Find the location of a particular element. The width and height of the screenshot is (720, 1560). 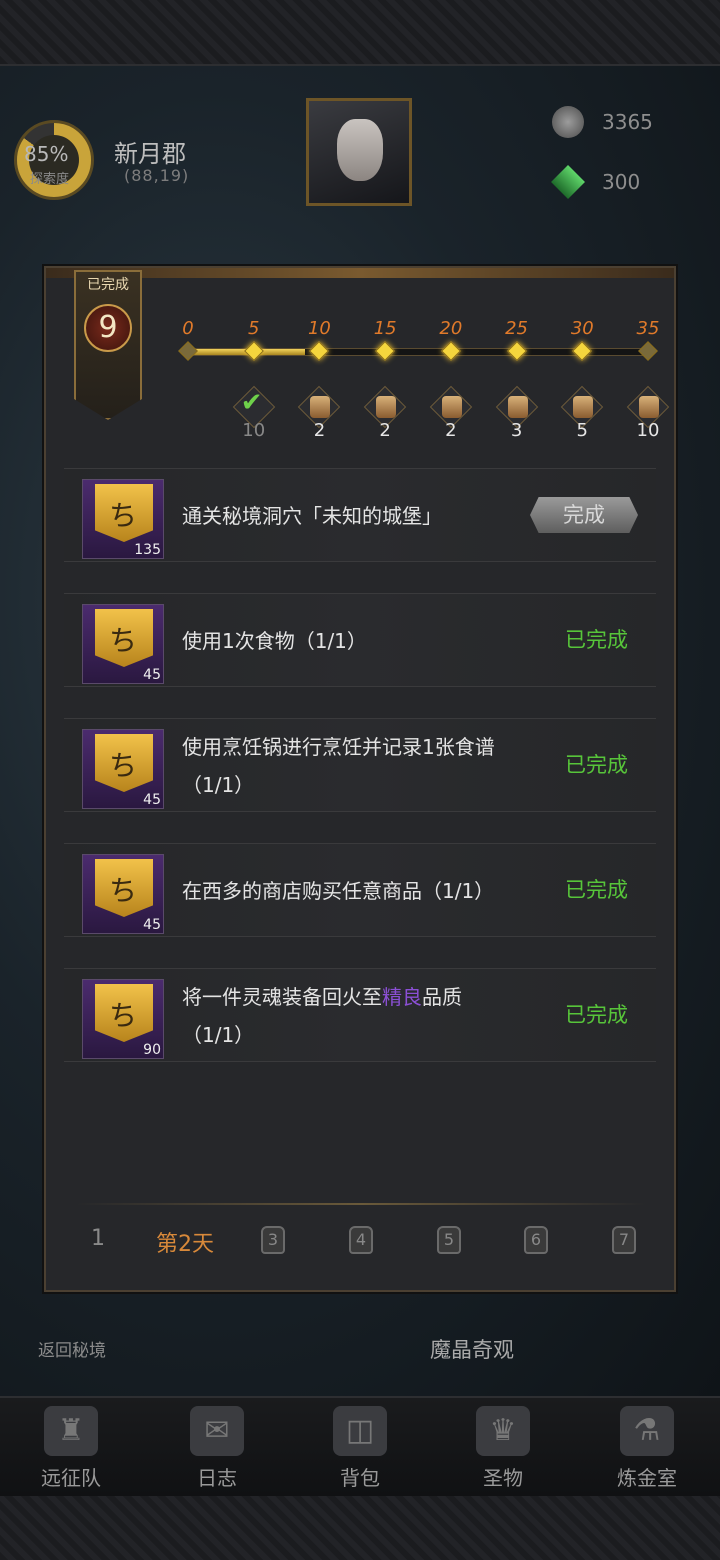

nav-backpack: ◫ 背包 is located at coordinates (360, 1450).